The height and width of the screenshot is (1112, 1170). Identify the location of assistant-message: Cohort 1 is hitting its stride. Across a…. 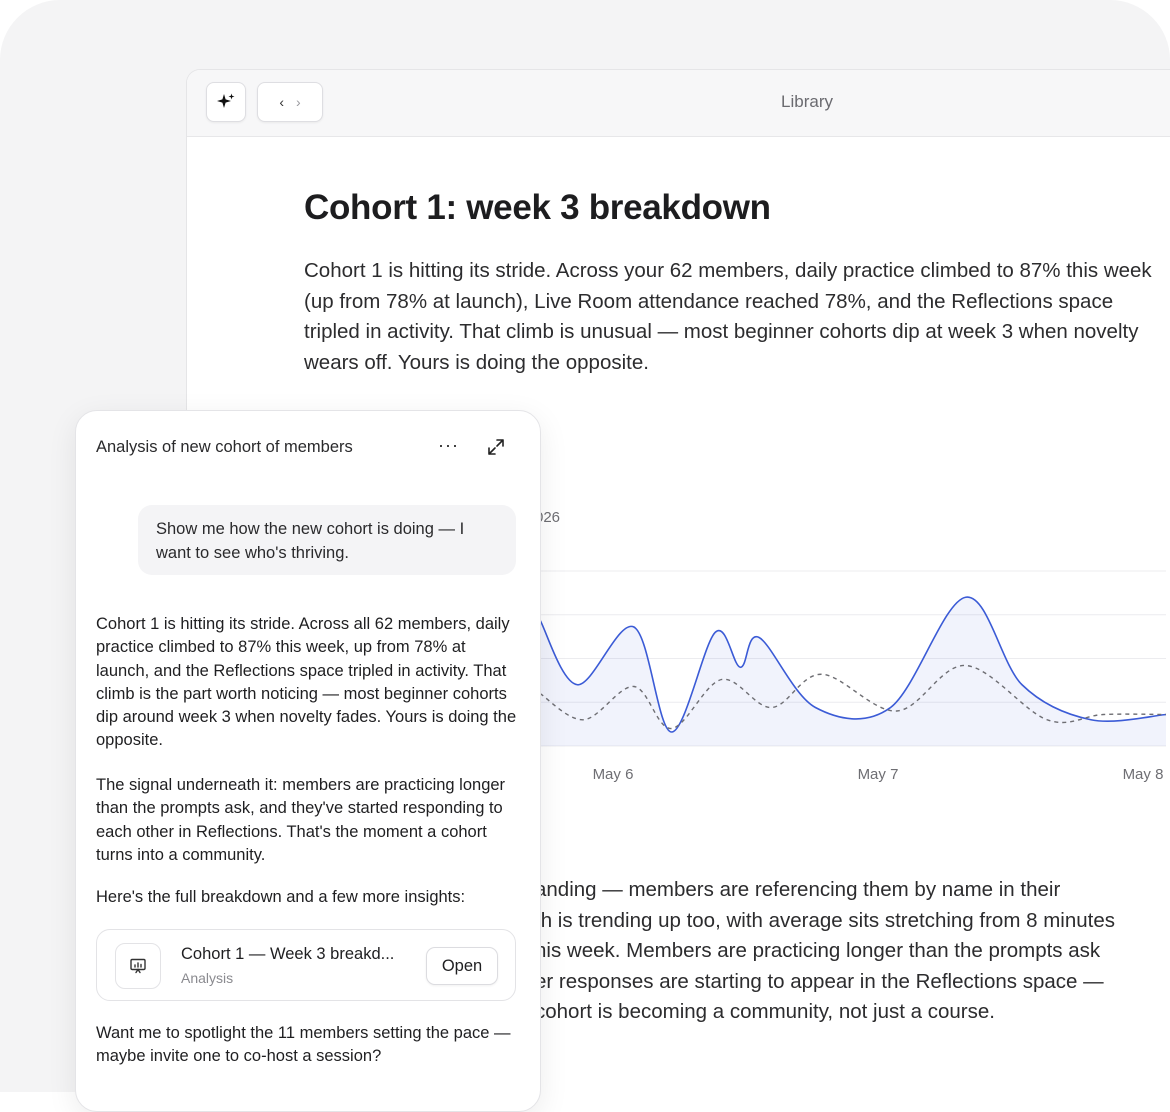
(306, 682).